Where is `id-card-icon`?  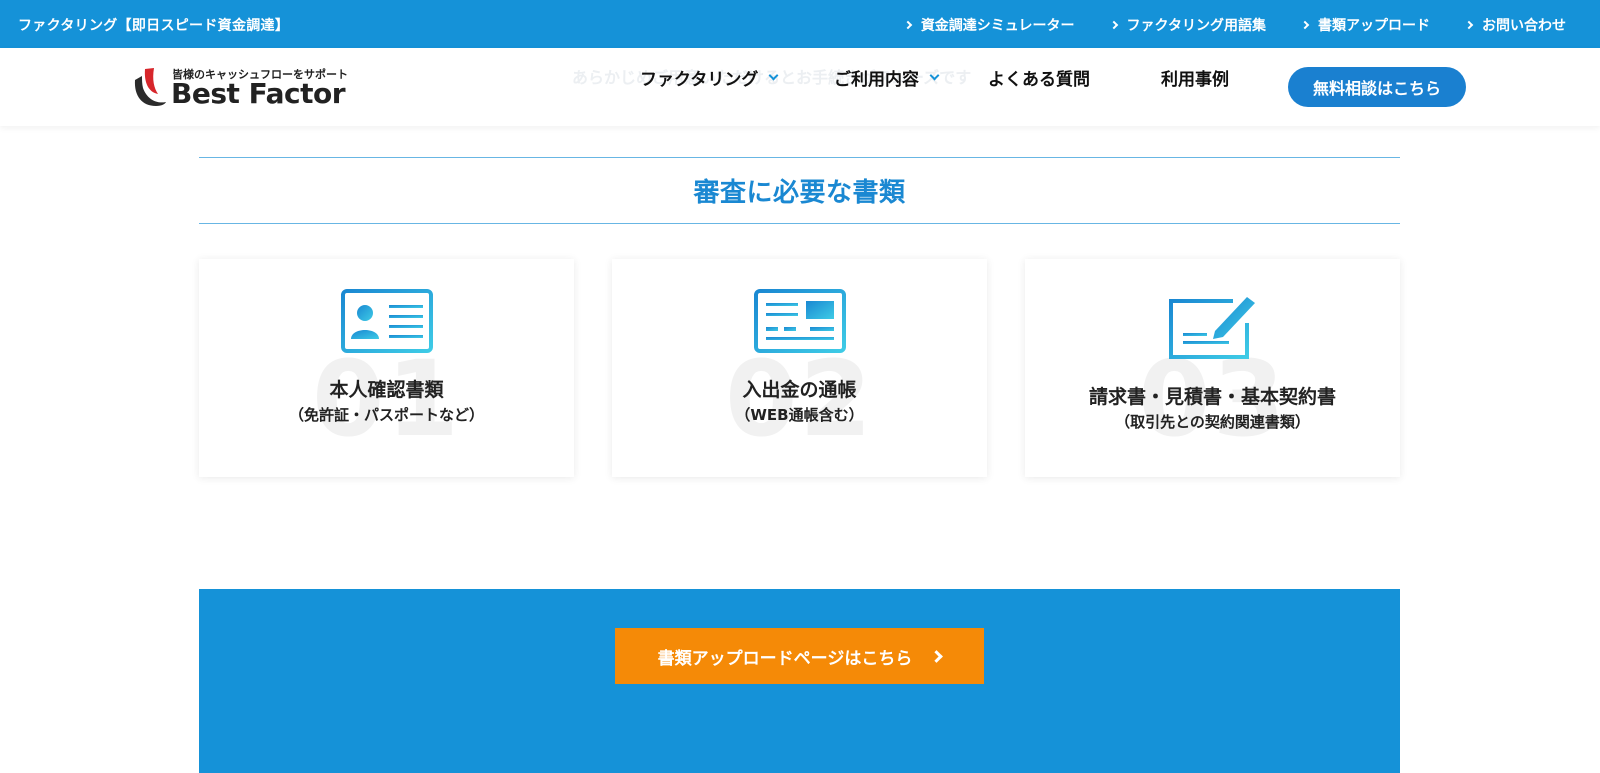 id-card-icon is located at coordinates (386, 321).